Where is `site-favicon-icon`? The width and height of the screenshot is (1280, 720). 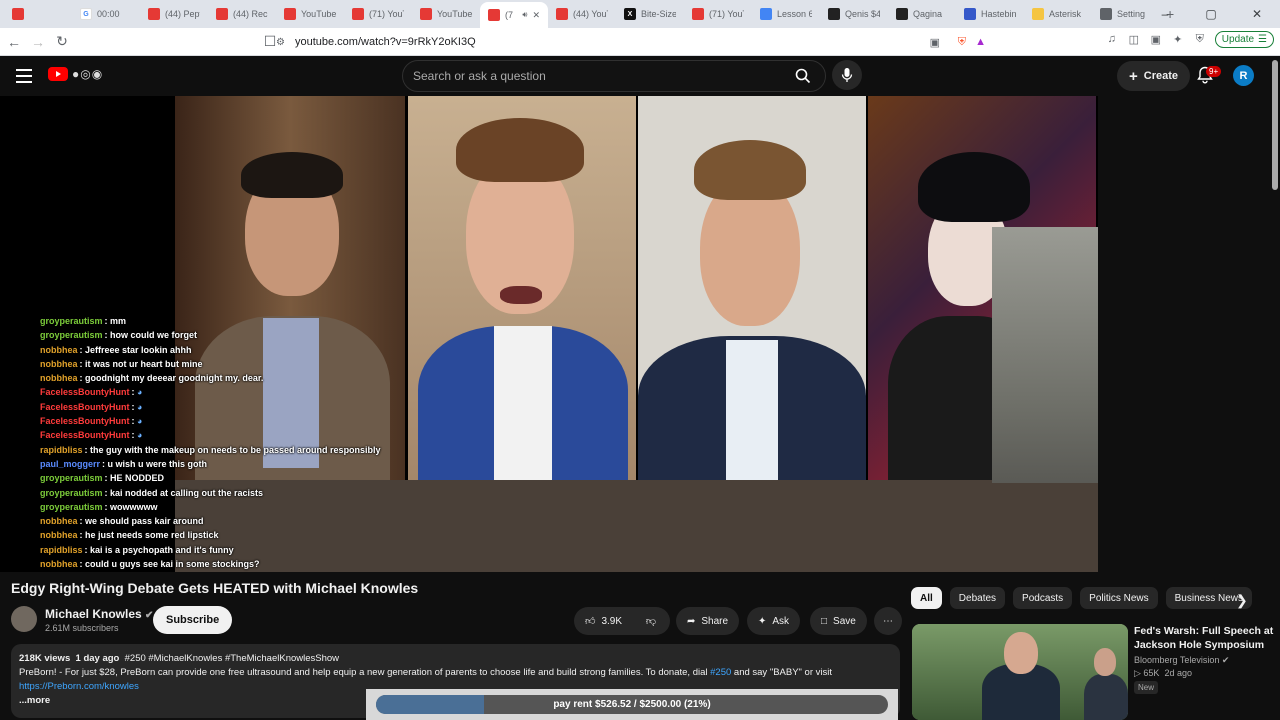
site-favicon-icon is located at coordinates (902, 14).